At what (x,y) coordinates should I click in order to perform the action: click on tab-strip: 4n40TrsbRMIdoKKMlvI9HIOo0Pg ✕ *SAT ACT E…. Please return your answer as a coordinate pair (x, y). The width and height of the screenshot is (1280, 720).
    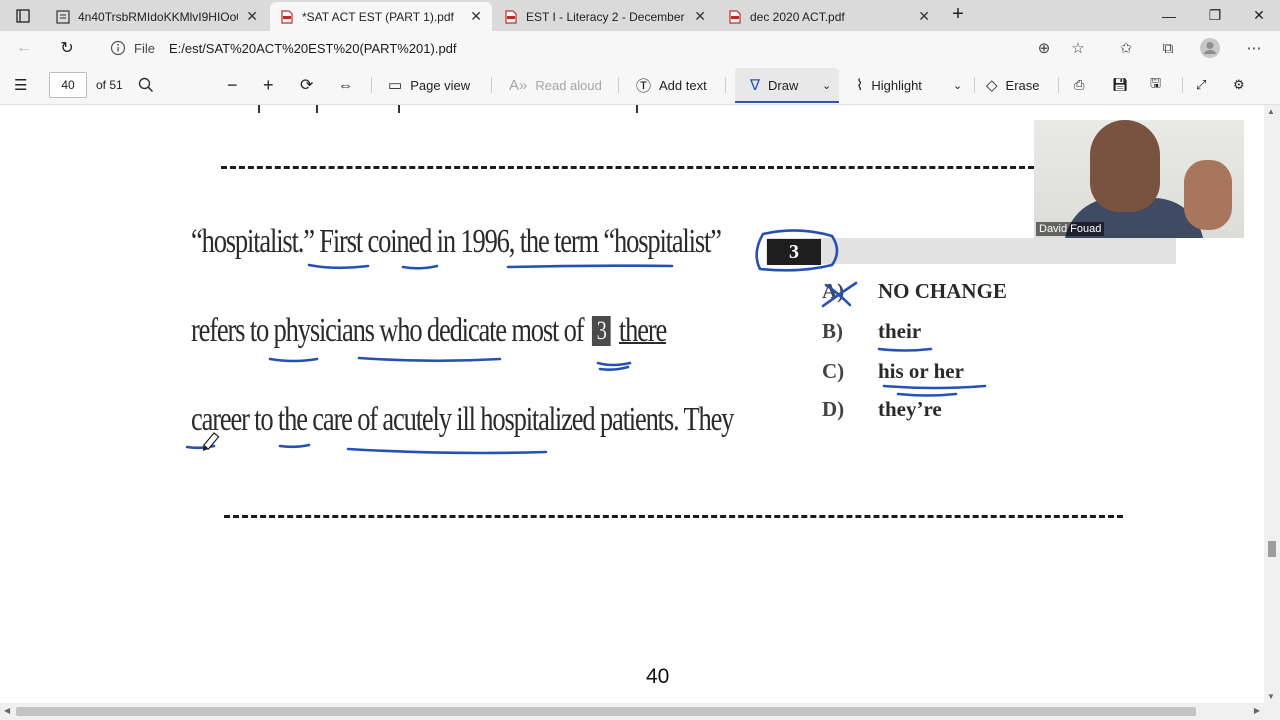
    Looking at the image, I should click on (640, 15).